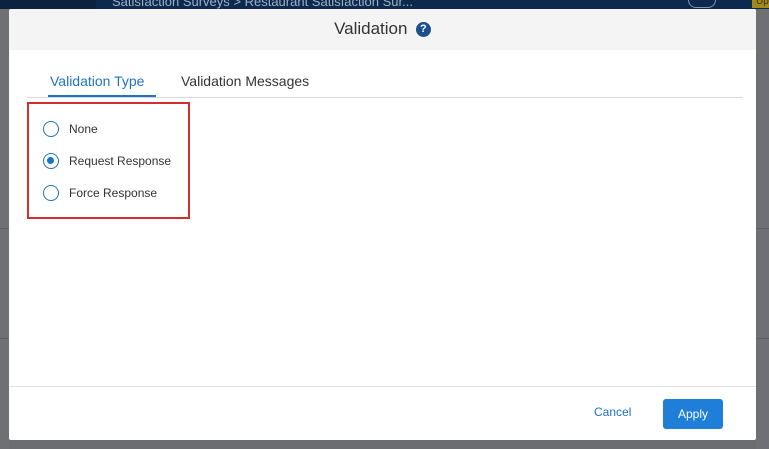  What do you see at coordinates (245, 81) in the screenshot?
I see `tab-validation-messages: Validation Messages` at bounding box center [245, 81].